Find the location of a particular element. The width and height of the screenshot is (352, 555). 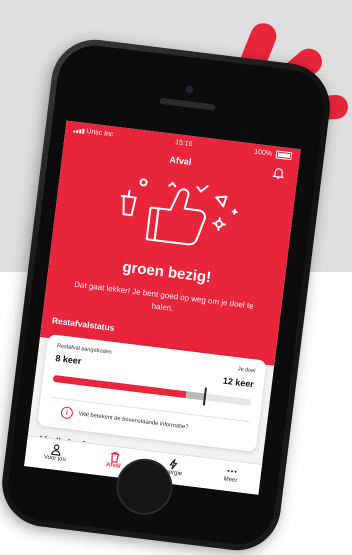

tab-voor-jou: Voor jou is located at coordinates (56, 451).